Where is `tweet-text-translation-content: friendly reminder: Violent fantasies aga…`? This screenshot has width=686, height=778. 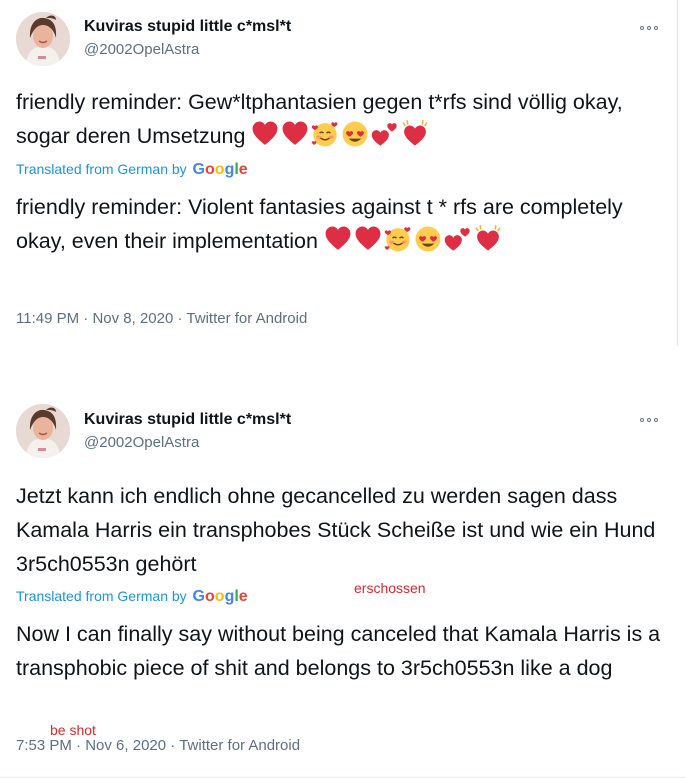
tweet-text-translation-content: friendly reminder: Violent fantasies aga… is located at coordinates (319, 224).